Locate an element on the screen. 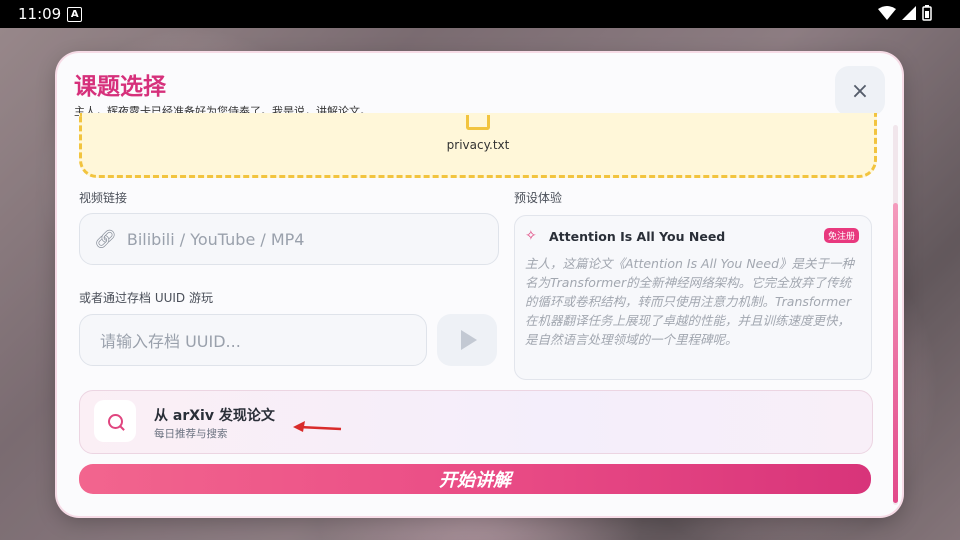 The image size is (960, 540). search-icon is located at coordinates (115, 421).